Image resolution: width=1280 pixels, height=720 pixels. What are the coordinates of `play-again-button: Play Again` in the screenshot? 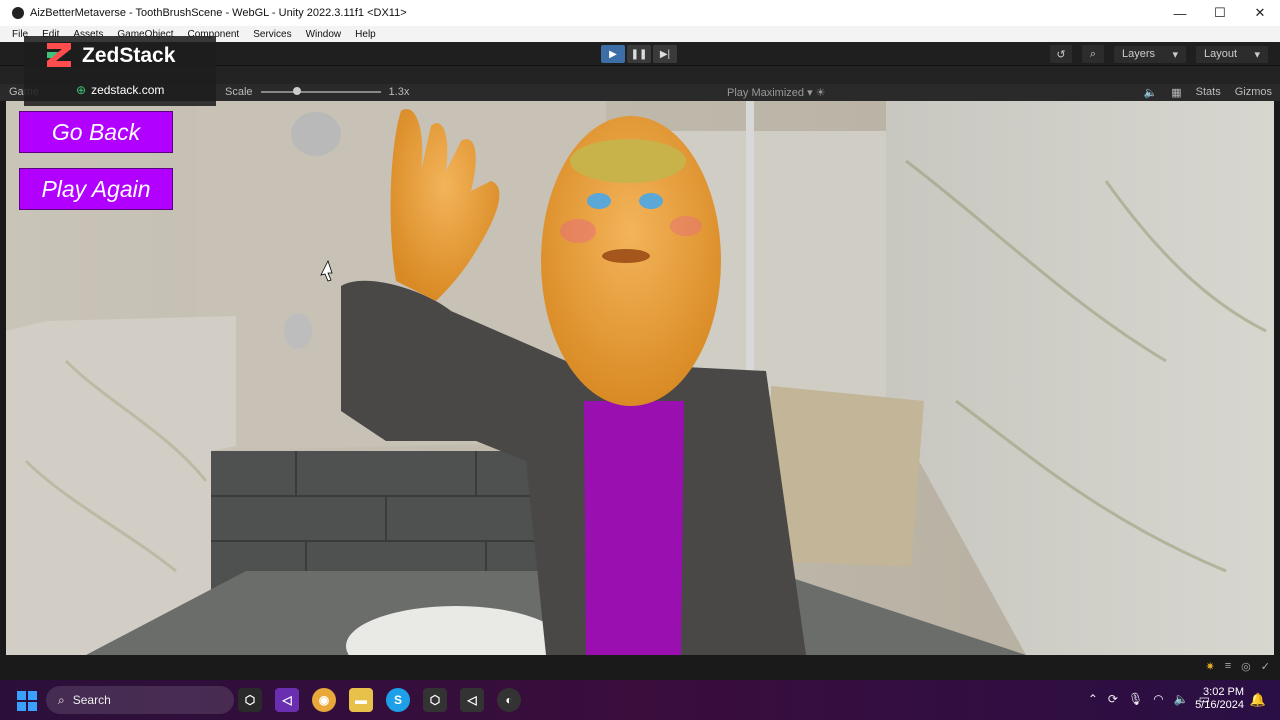 It's located at (96, 189).